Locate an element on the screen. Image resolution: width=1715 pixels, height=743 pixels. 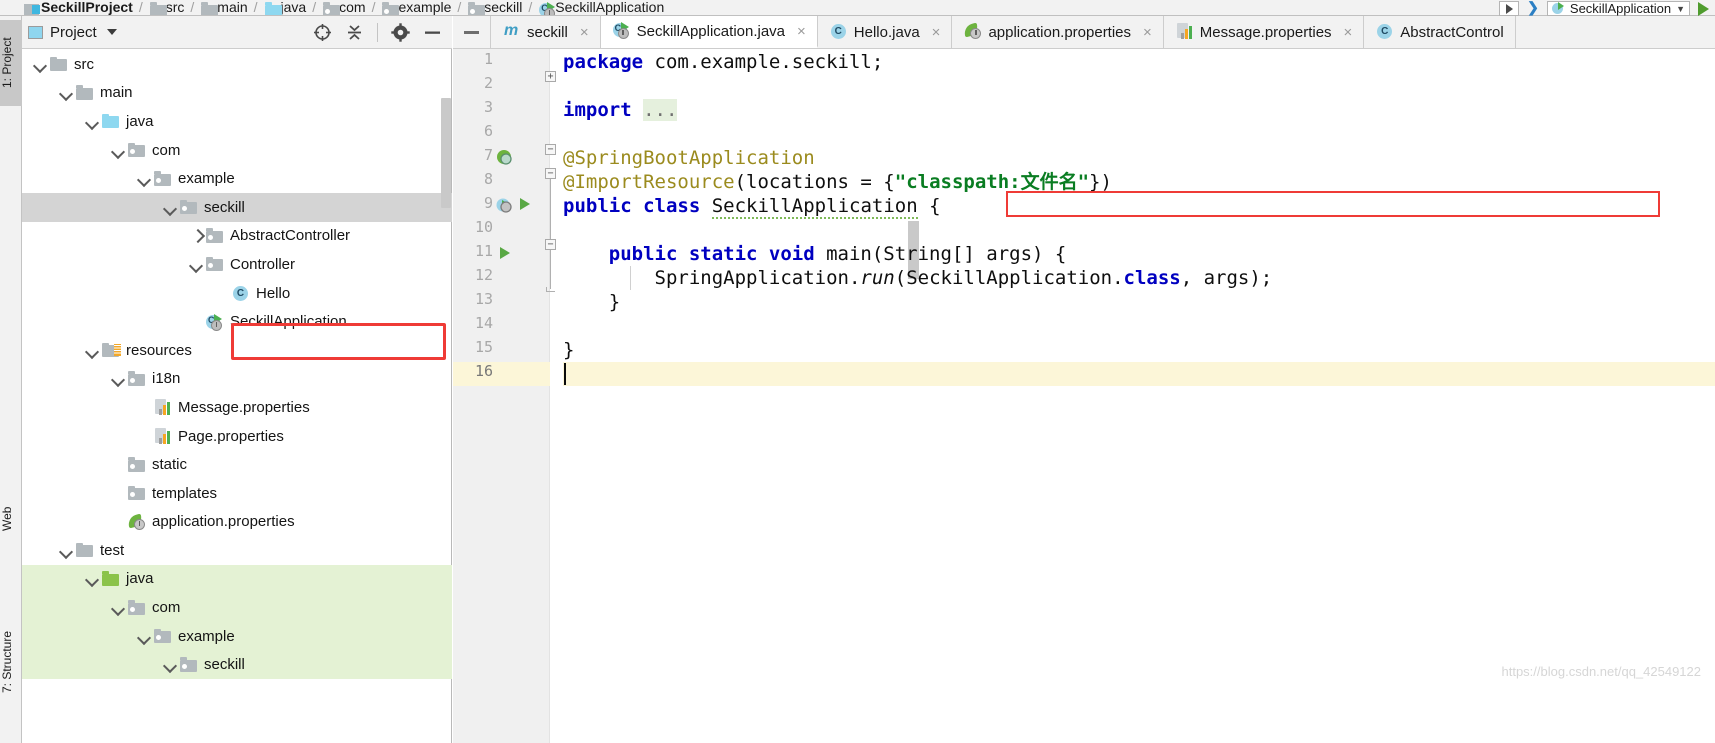
editor-fold-column: + − − − is located at coordinates (553, 396).